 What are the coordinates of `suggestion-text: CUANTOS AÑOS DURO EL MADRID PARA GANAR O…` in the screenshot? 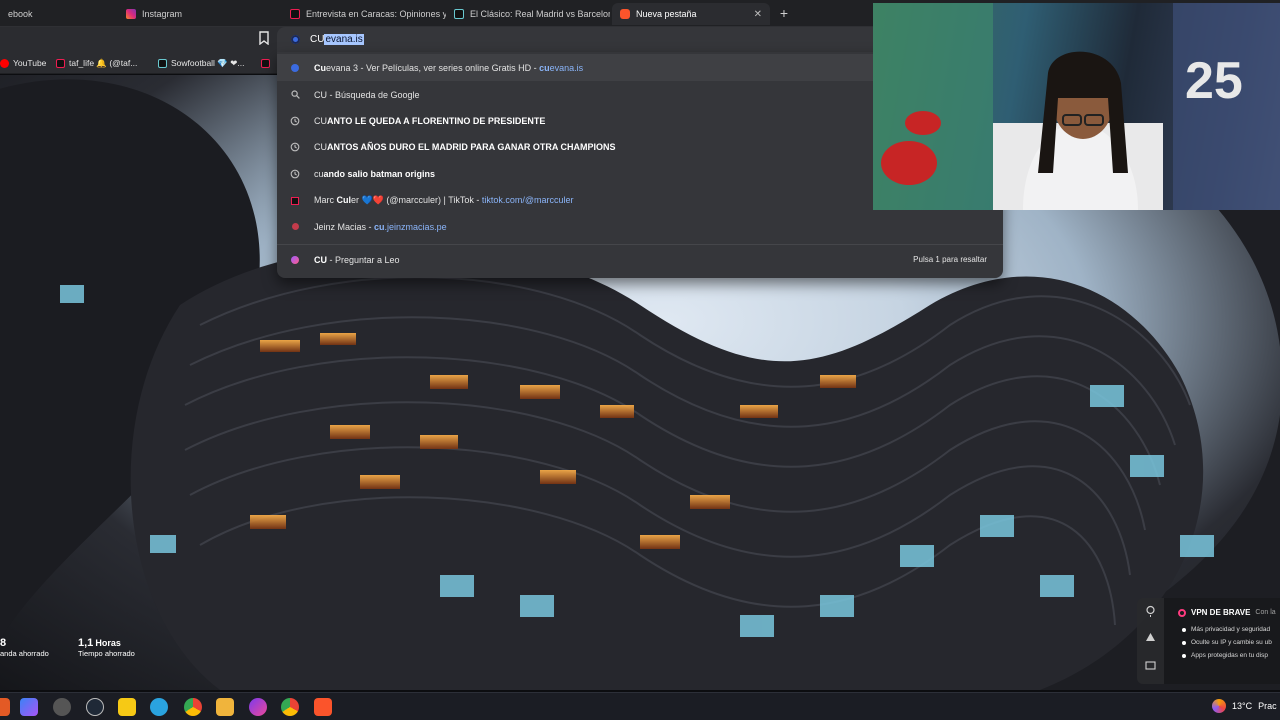 It's located at (465, 146).